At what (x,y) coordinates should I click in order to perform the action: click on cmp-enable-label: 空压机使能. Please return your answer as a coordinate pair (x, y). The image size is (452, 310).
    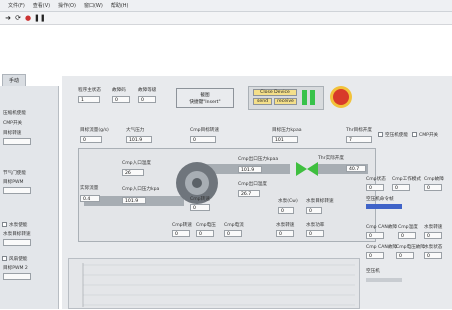
    Looking at the image, I should click on (396, 135).